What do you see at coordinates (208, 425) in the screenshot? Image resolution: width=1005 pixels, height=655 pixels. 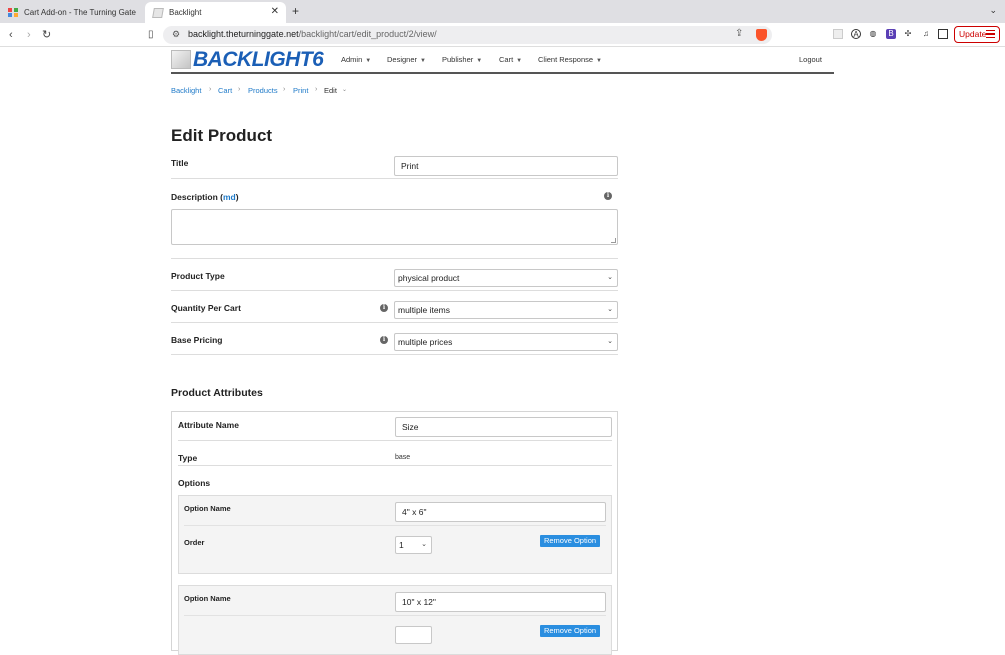 I see `attribute-name-label: Attribute Name` at bounding box center [208, 425].